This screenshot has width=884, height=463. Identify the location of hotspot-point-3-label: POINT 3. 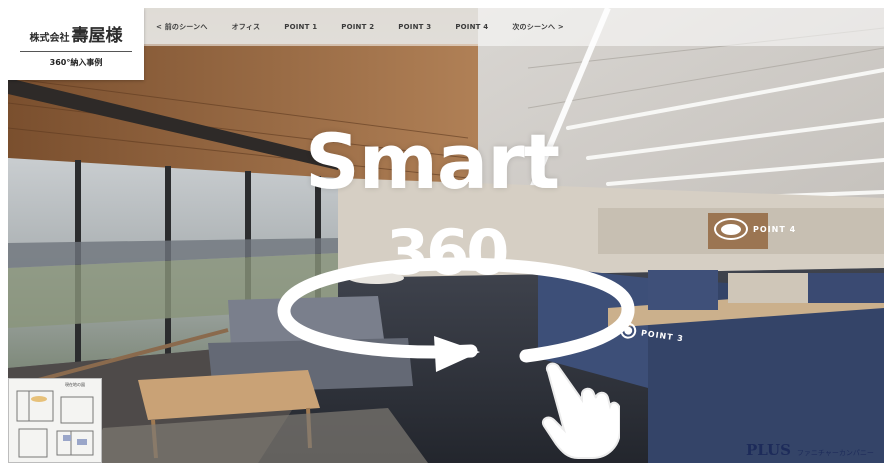
(662, 335).